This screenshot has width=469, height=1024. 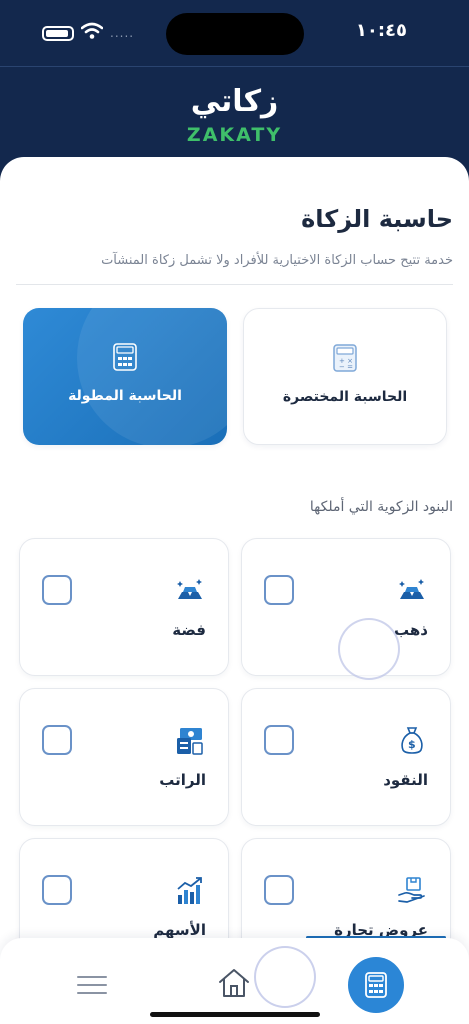 What do you see at coordinates (279, 740) in the screenshot?
I see `cash-checkbox` at bounding box center [279, 740].